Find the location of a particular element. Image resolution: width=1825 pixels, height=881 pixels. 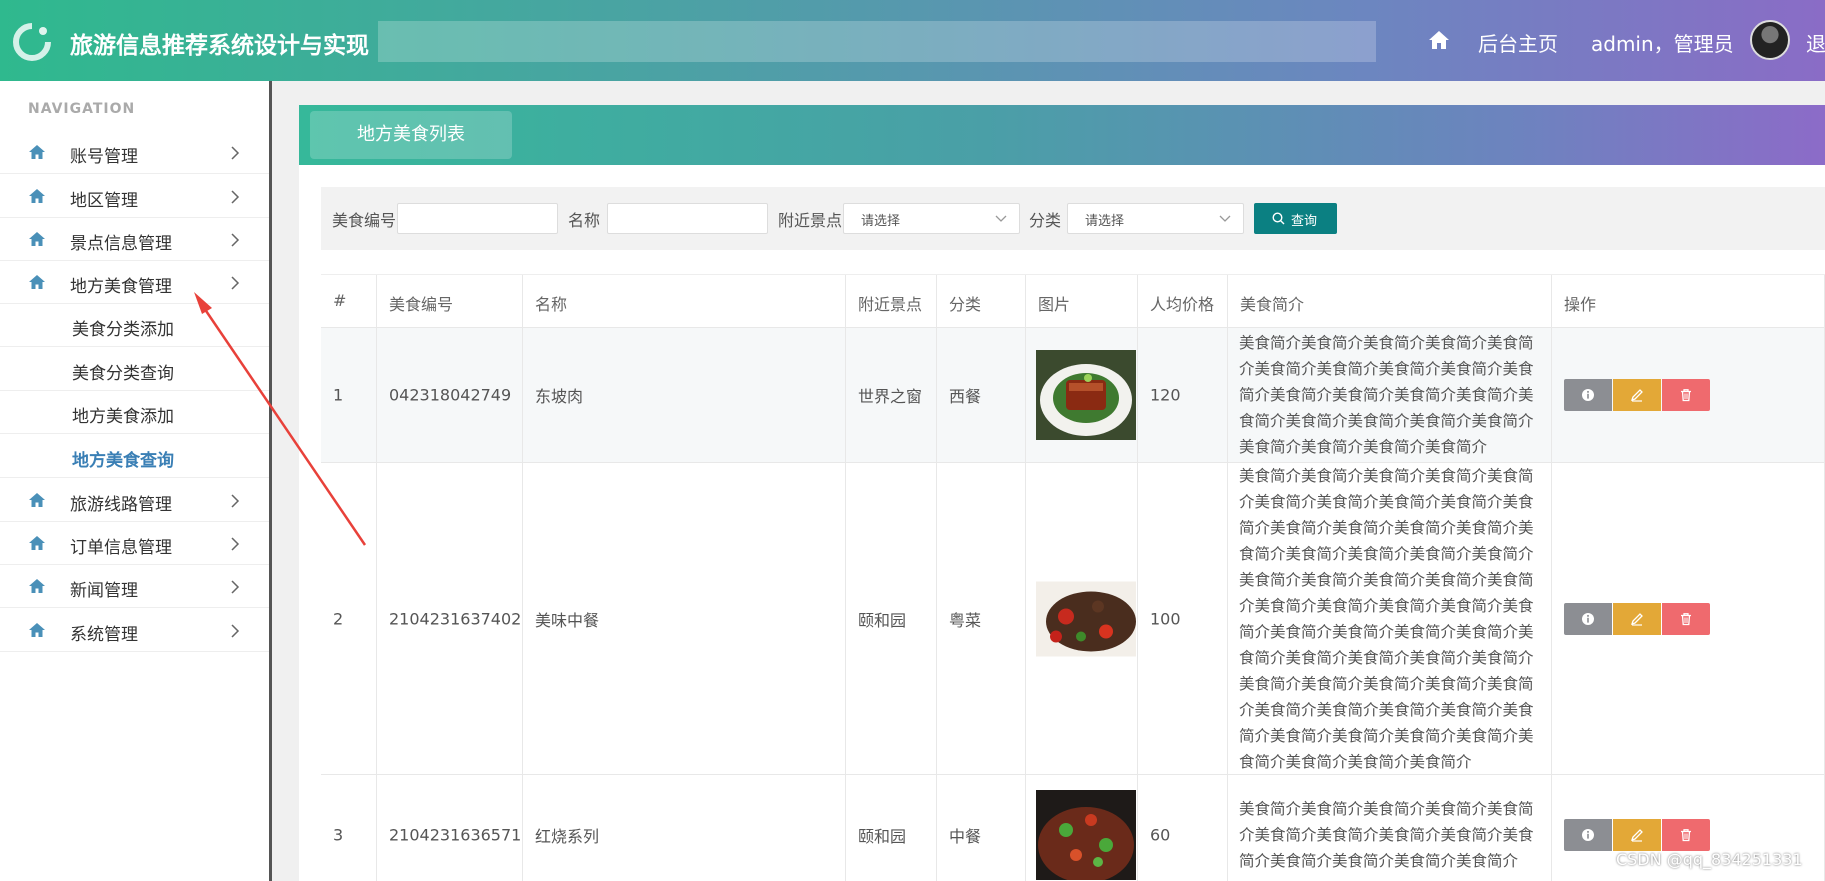

table-cell: 世界之窗 is located at coordinates (891, 395).